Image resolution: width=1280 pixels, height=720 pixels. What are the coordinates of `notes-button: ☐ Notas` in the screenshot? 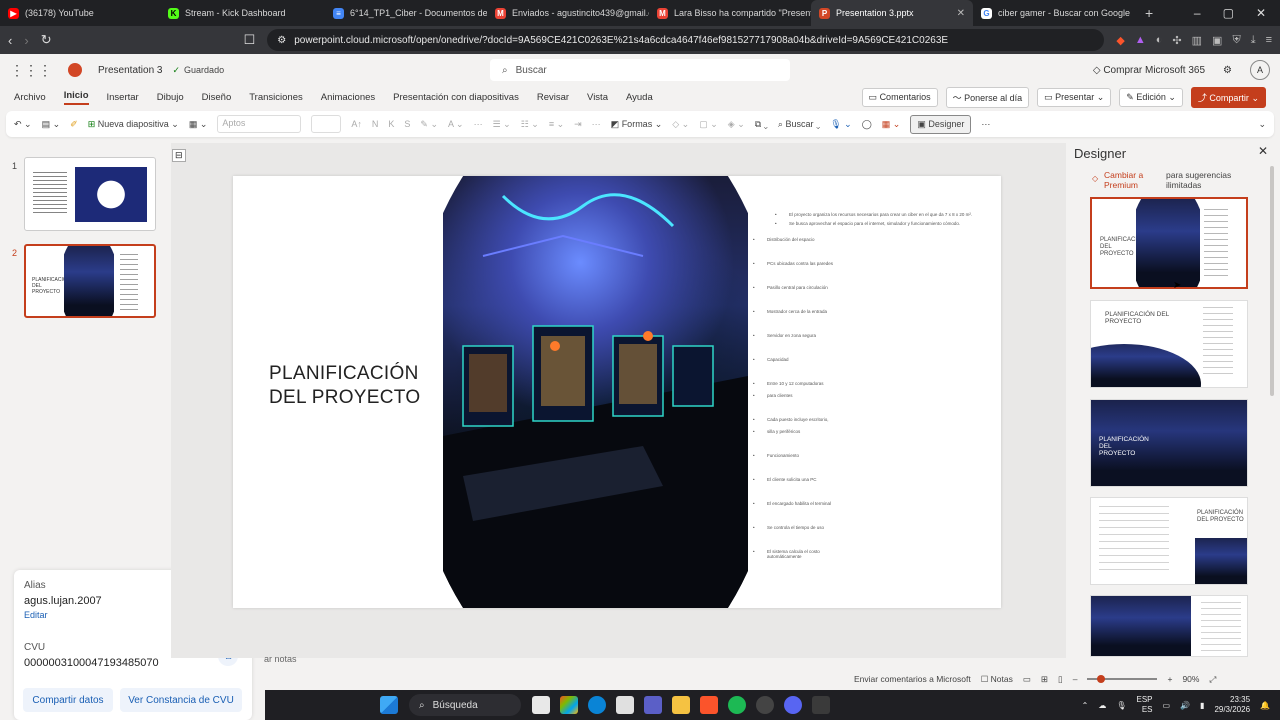 It's located at (997, 679).